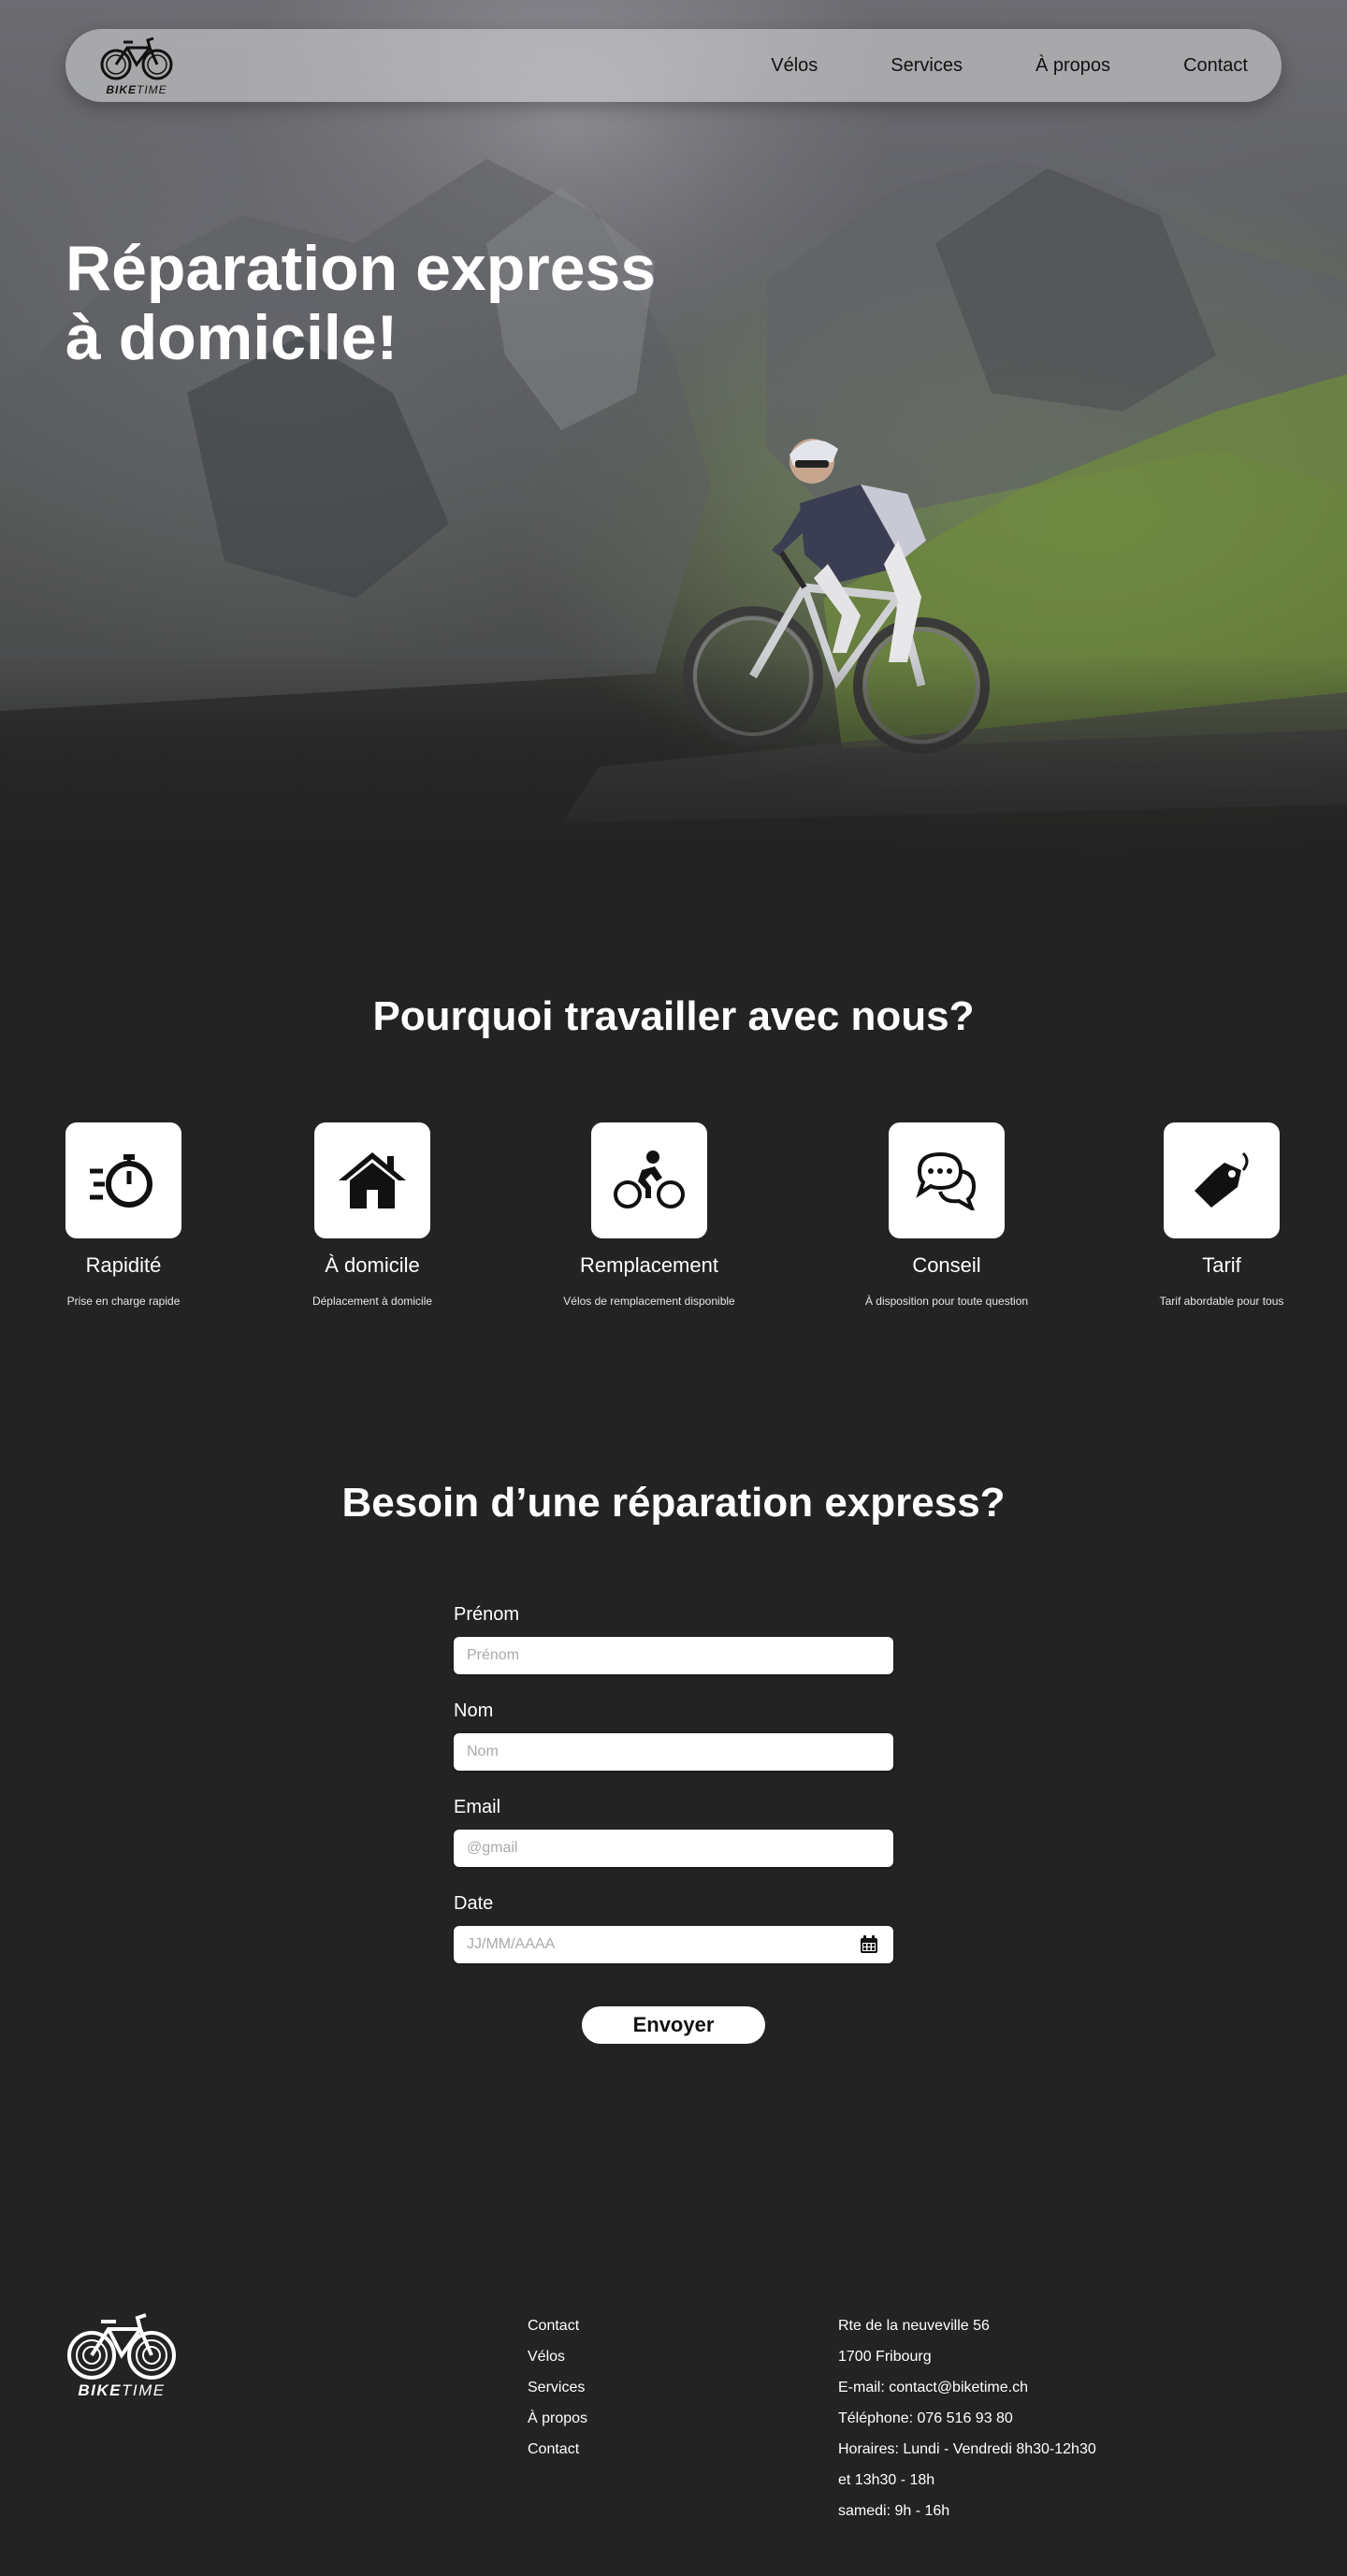 The width and height of the screenshot is (1347, 2576). I want to click on hero-title-line2: à domicile!, so click(232, 338).